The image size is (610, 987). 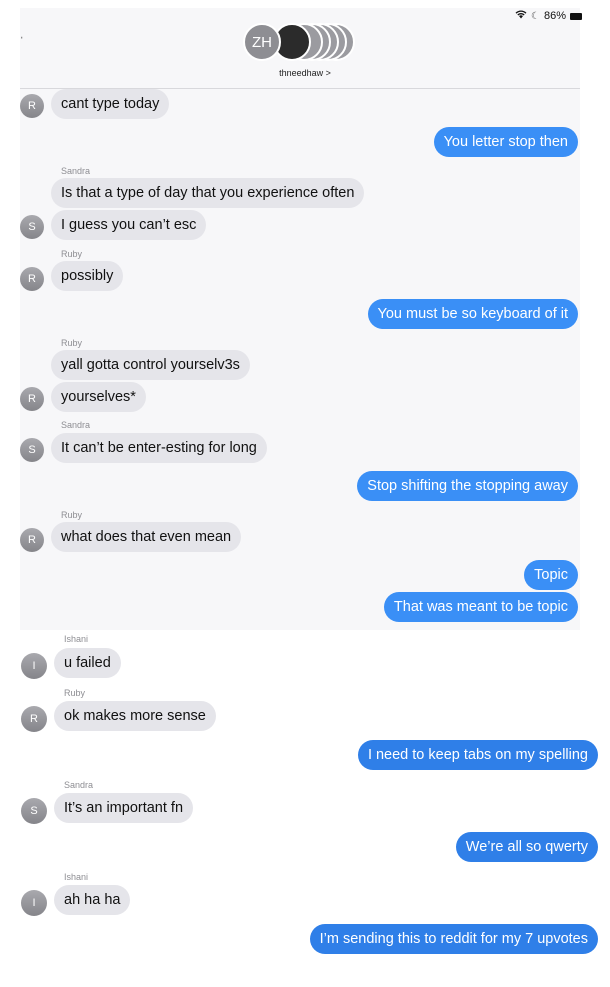 I want to click on outgoing-message: I need to keep tabs on my spelling, so click(x=477, y=755).